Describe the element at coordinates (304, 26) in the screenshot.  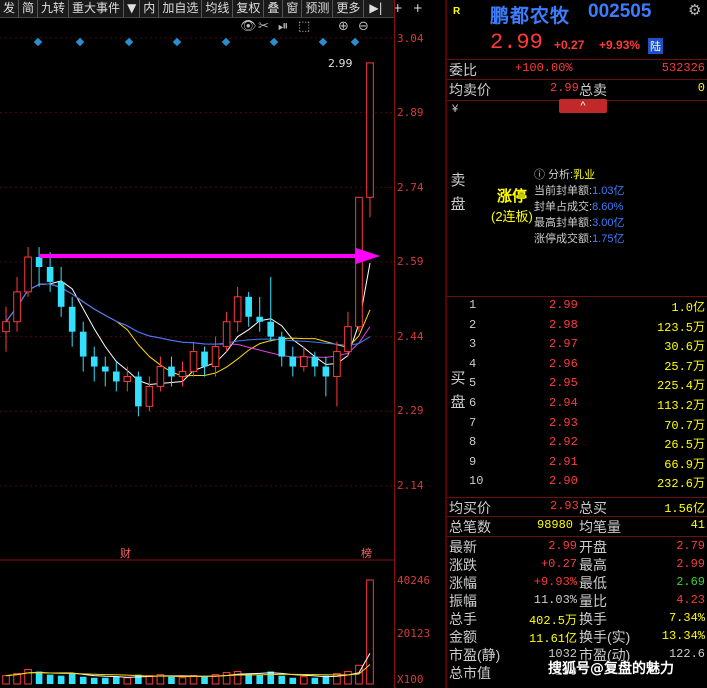
I see `select-icon: ⬚` at that location.